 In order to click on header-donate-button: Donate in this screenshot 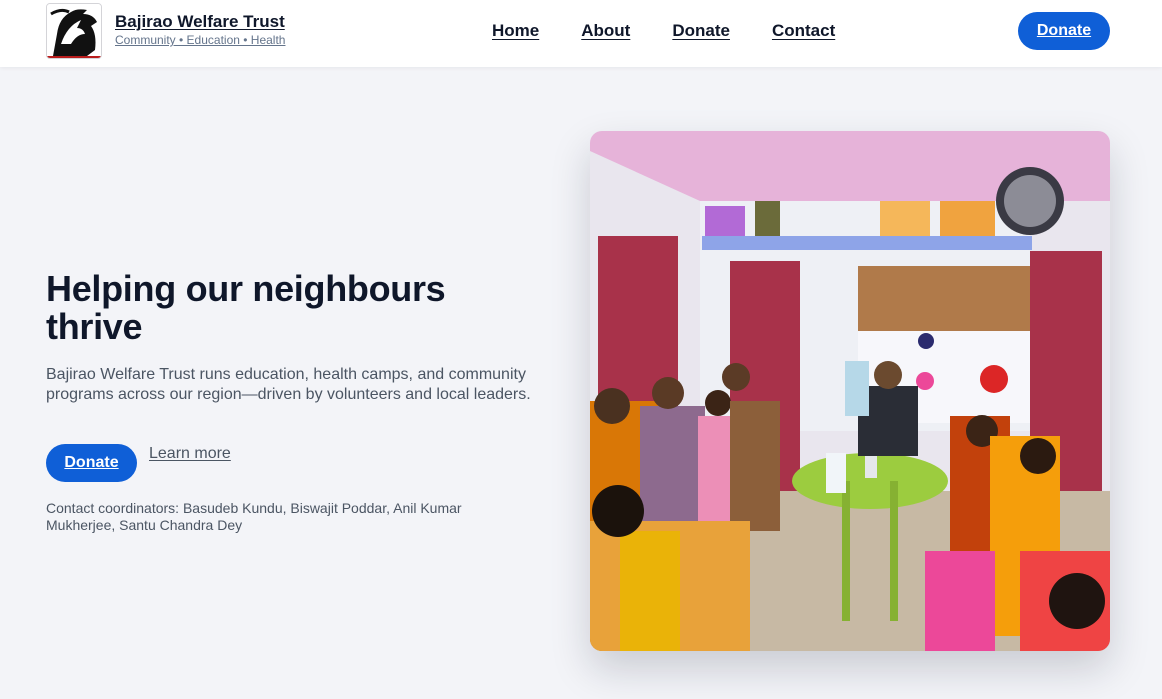, I will do `click(1064, 31)`.